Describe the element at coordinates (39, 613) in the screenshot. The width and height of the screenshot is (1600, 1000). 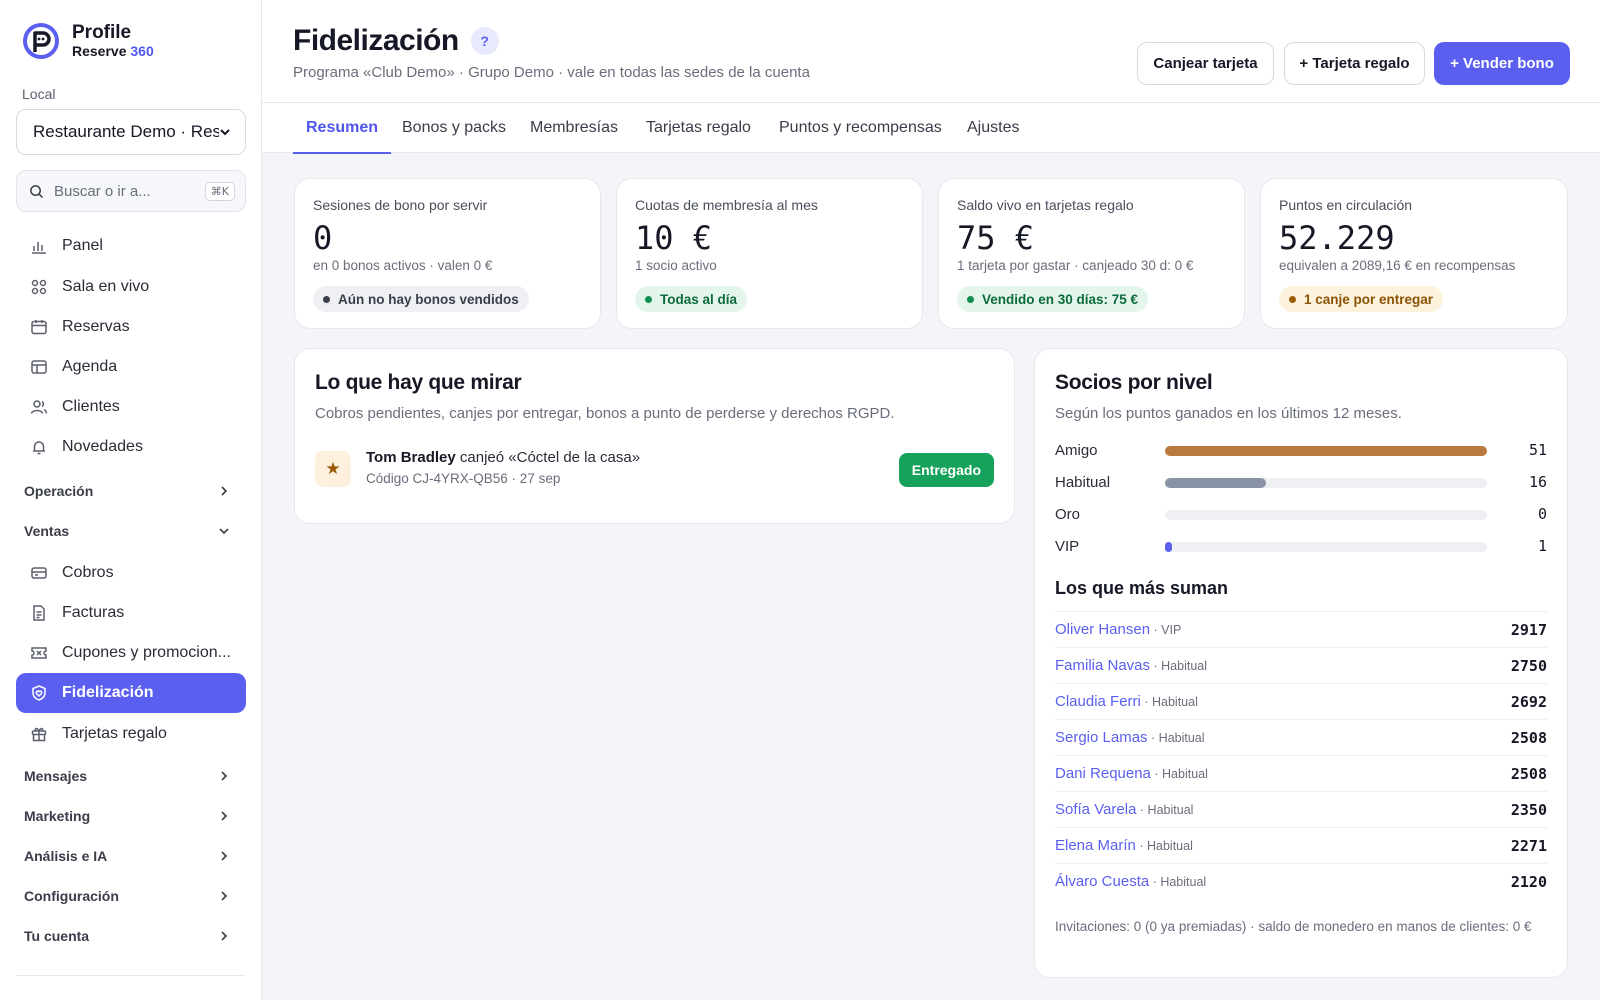
I see `document-icon` at that location.